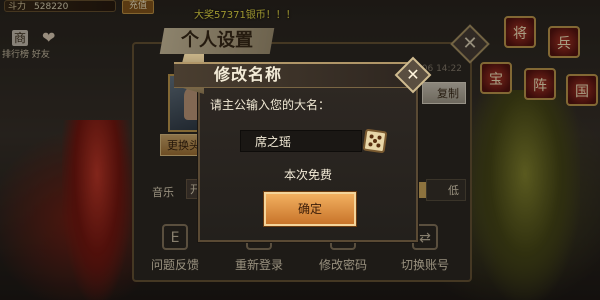 The width and height of the screenshot is (600, 300). Describe the element at coordinates (307, 175) in the screenshot. I see `free-change-text: 本次免费` at that location.